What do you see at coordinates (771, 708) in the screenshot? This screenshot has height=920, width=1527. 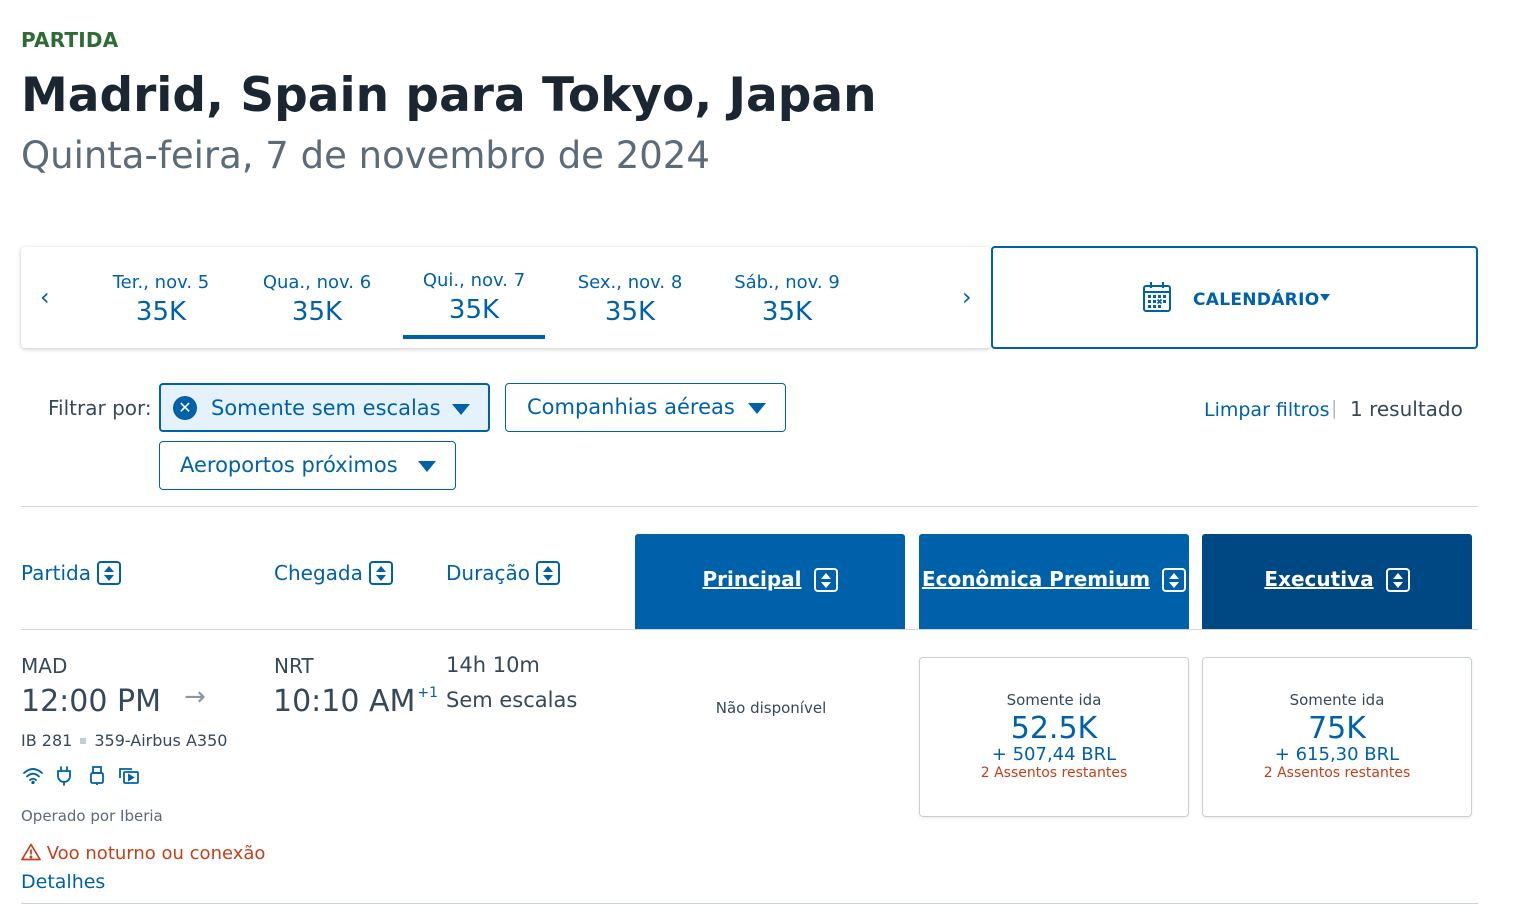 I see `principal-fare-unavailable: Não disponível` at bounding box center [771, 708].